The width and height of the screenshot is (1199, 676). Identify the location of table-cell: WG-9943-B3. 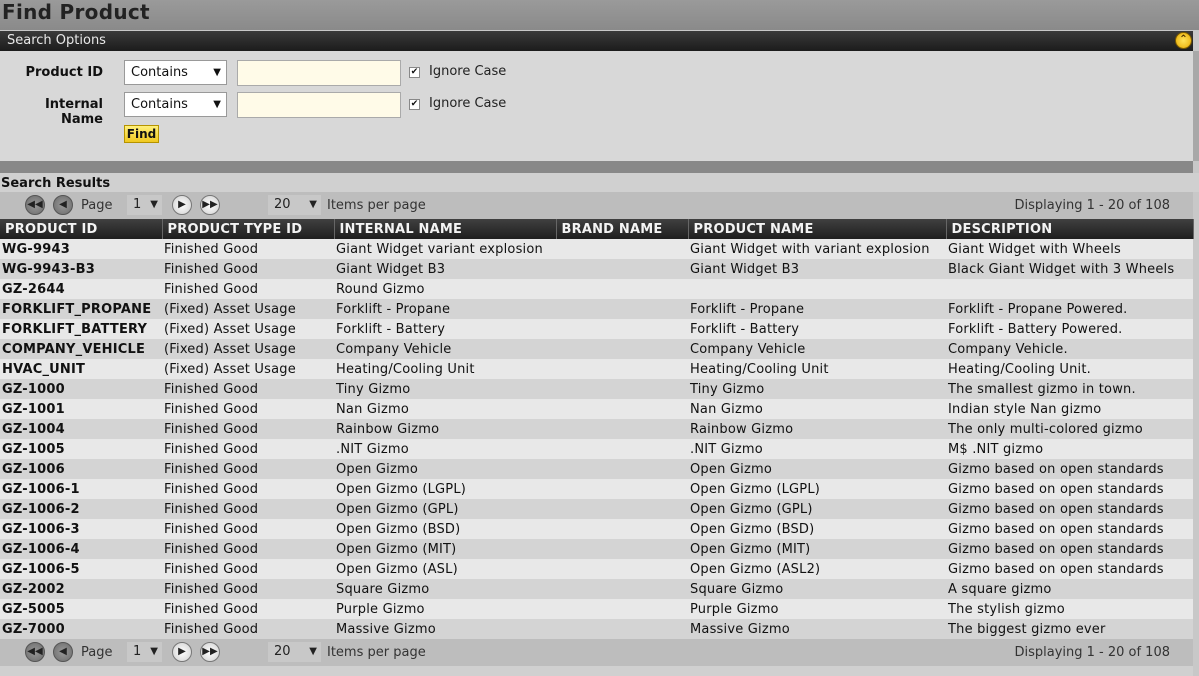
(81, 269).